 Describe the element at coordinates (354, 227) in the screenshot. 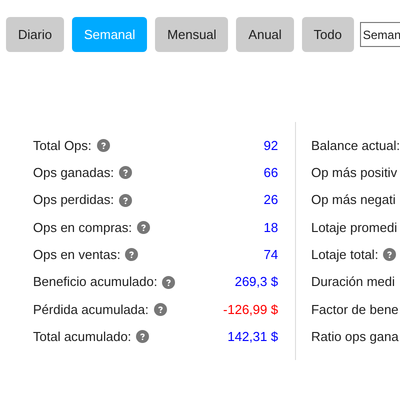

I see `stat-label: Lotaje promedi` at that location.